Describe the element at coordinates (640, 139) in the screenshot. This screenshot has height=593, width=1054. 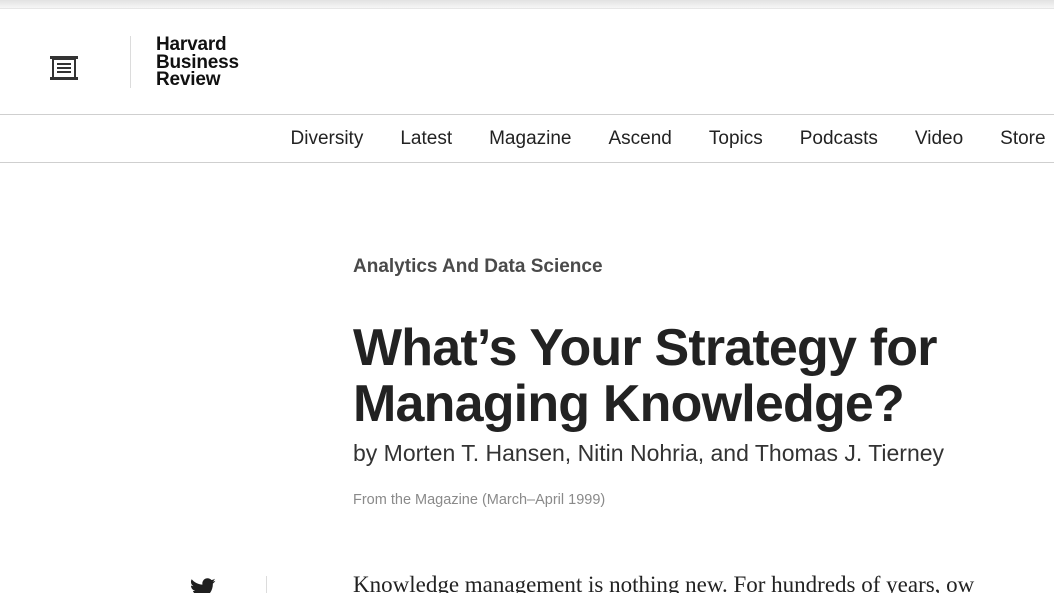
I see `nav-item-ascend: Ascend` at that location.